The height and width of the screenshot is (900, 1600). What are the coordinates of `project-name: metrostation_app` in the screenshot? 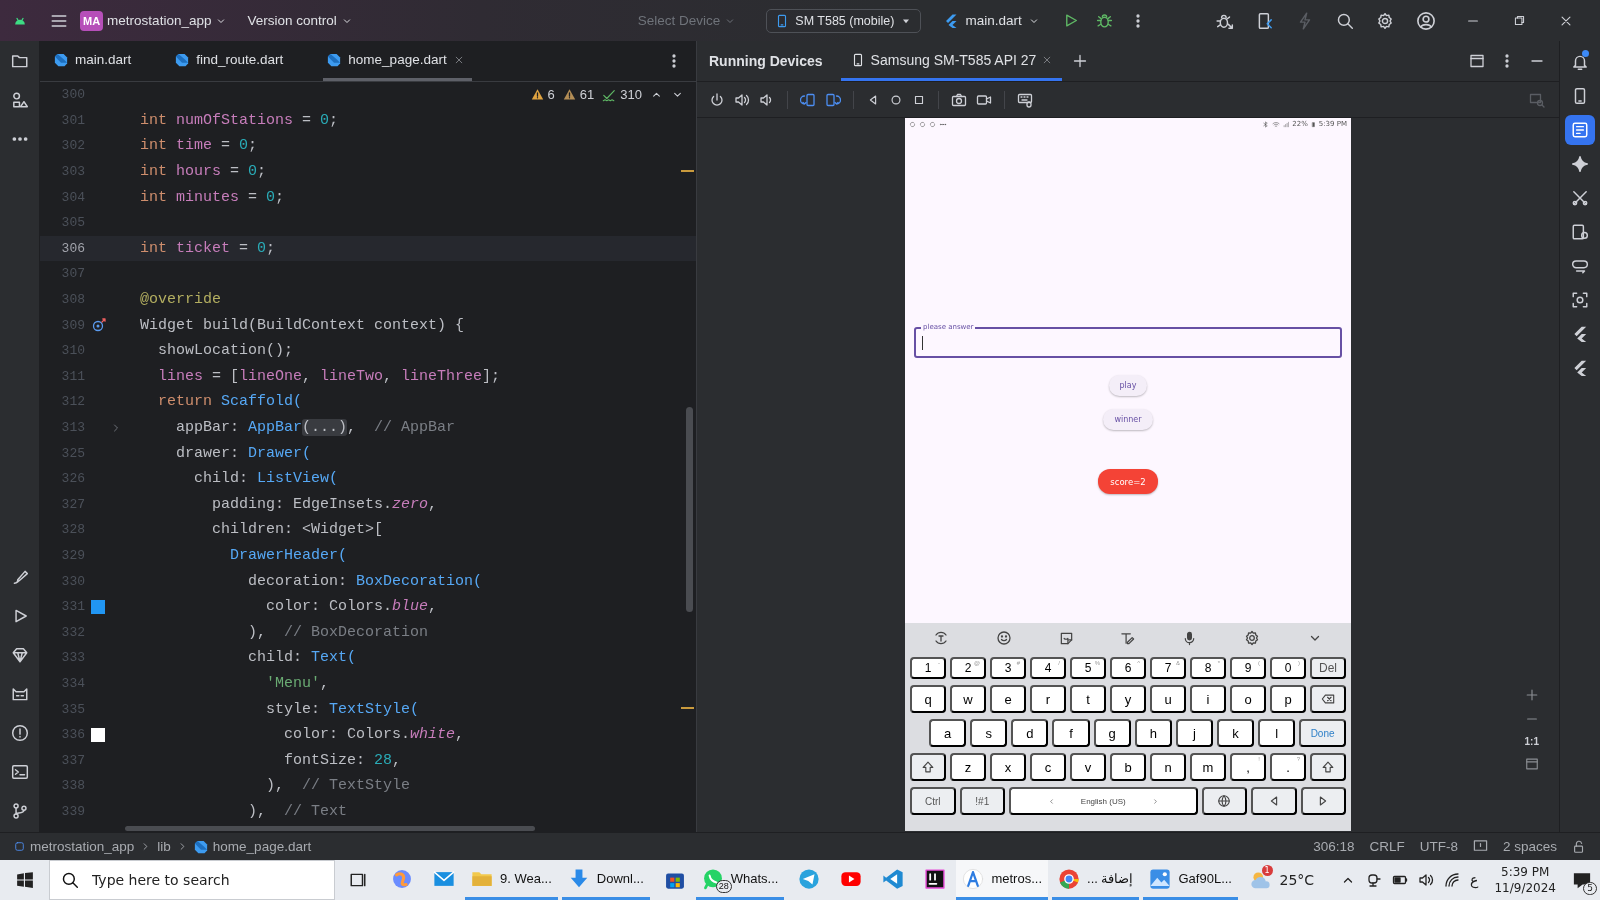 It's located at (159, 20).